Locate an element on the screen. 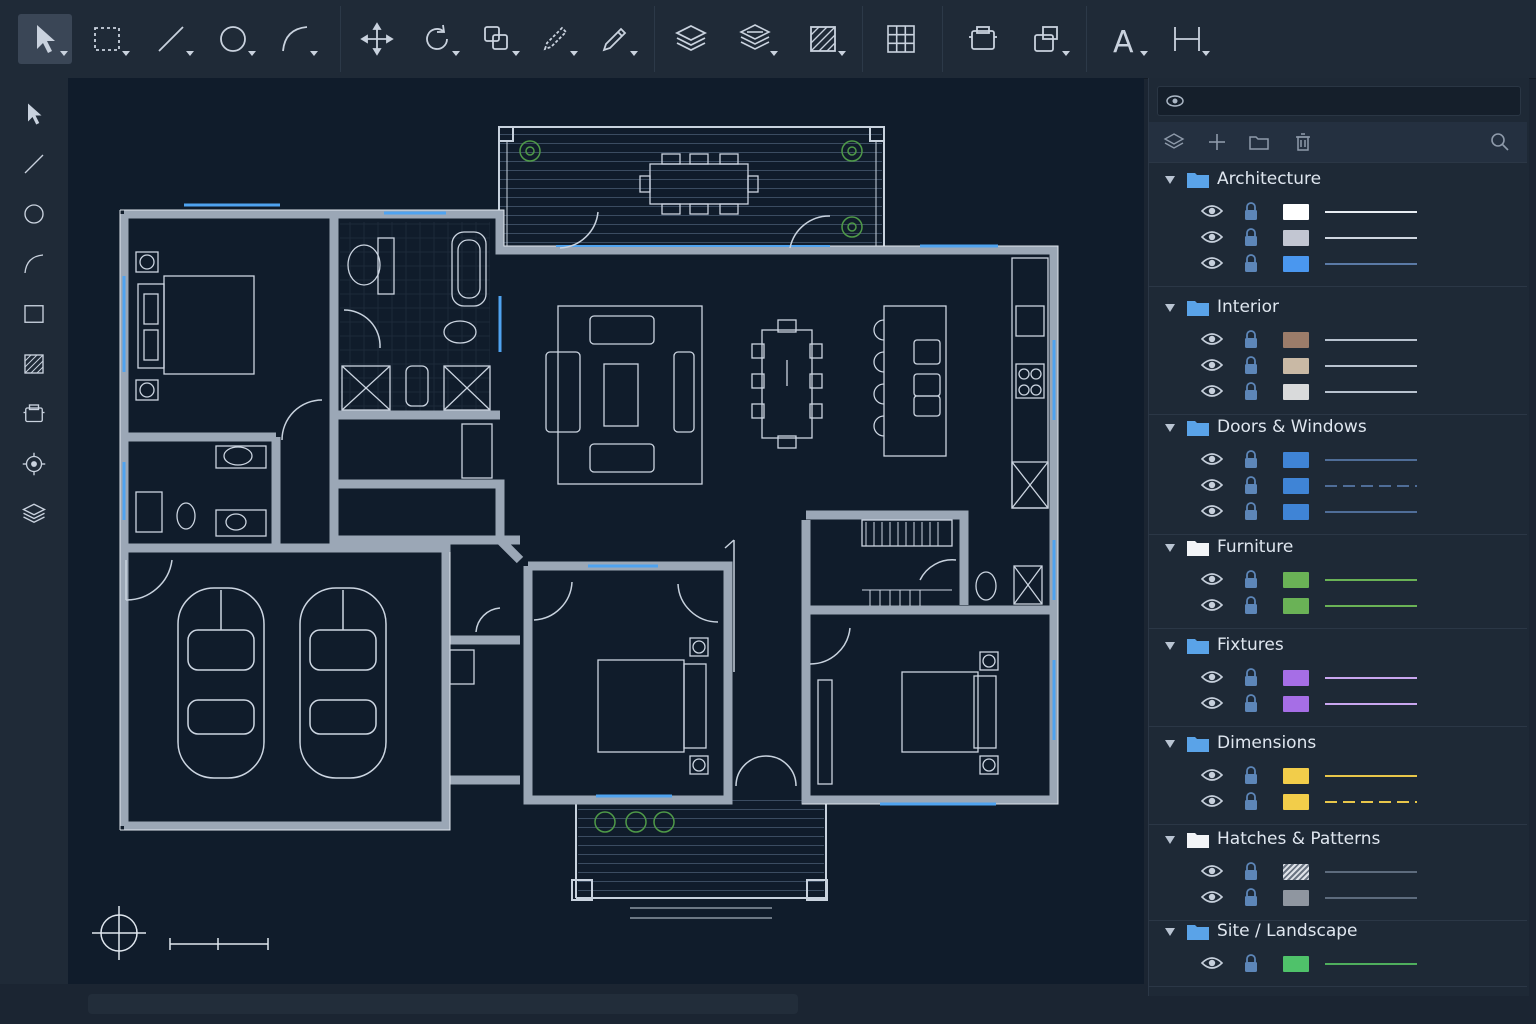  toolbar-hatch-button is located at coordinates (823, 39).